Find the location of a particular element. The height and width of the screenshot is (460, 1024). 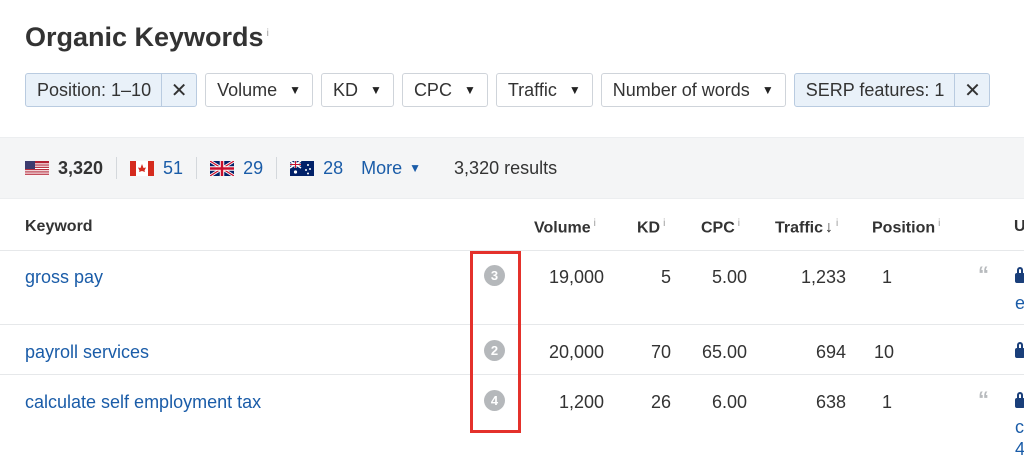

volume-filter-dropdown: Volume ▼ is located at coordinates (259, 90).